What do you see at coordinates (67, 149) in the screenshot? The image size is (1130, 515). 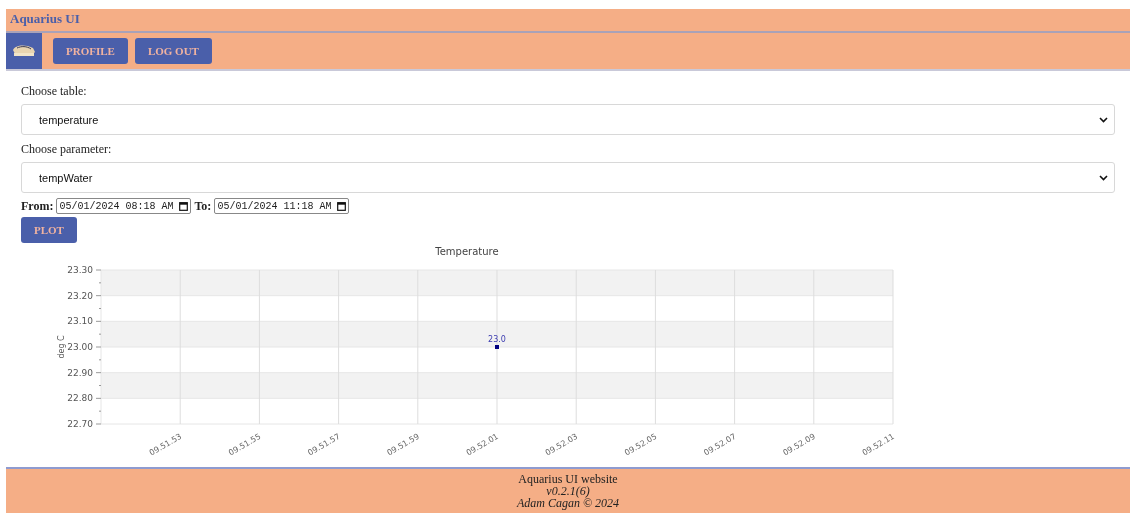 I see `field-label: Choose parameter:` at bounding box center [67, 149].